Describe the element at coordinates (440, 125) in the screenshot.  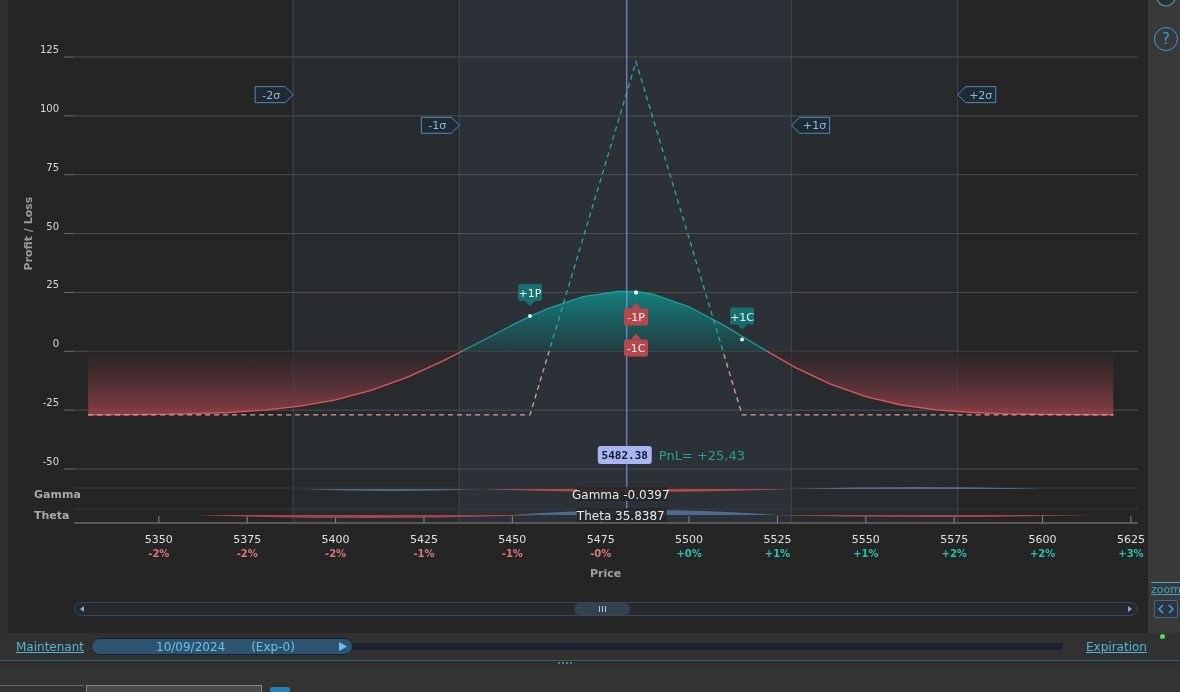
I see `sigma-tag: -1σ` at that location.